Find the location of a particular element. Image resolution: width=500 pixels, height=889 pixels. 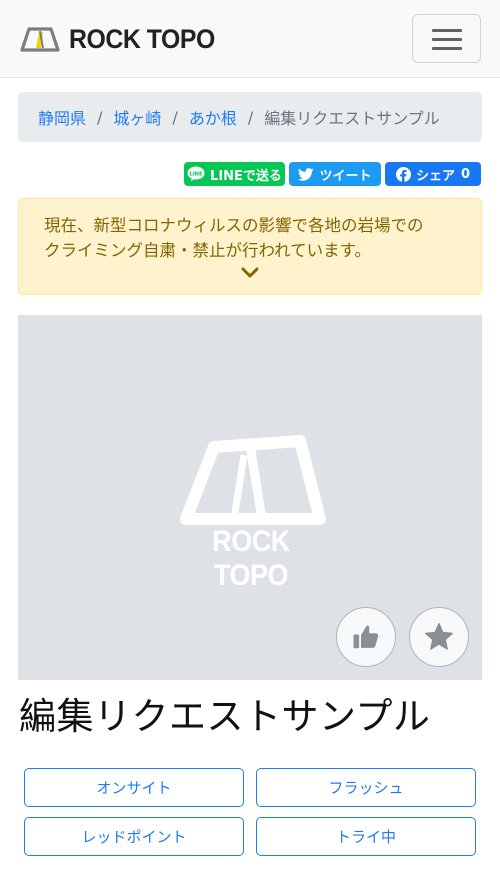

redpoint-button: レッドポイント is located at coordinates (134, 836).